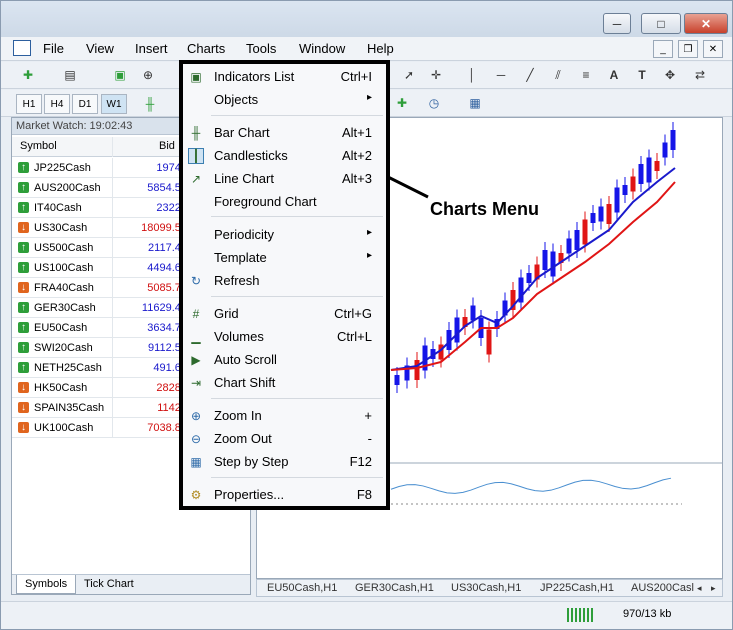  What do you see at coordinates (617, 23) in the screenshot?
I see `minimize-button: ─` at bounding box center [617, 23].